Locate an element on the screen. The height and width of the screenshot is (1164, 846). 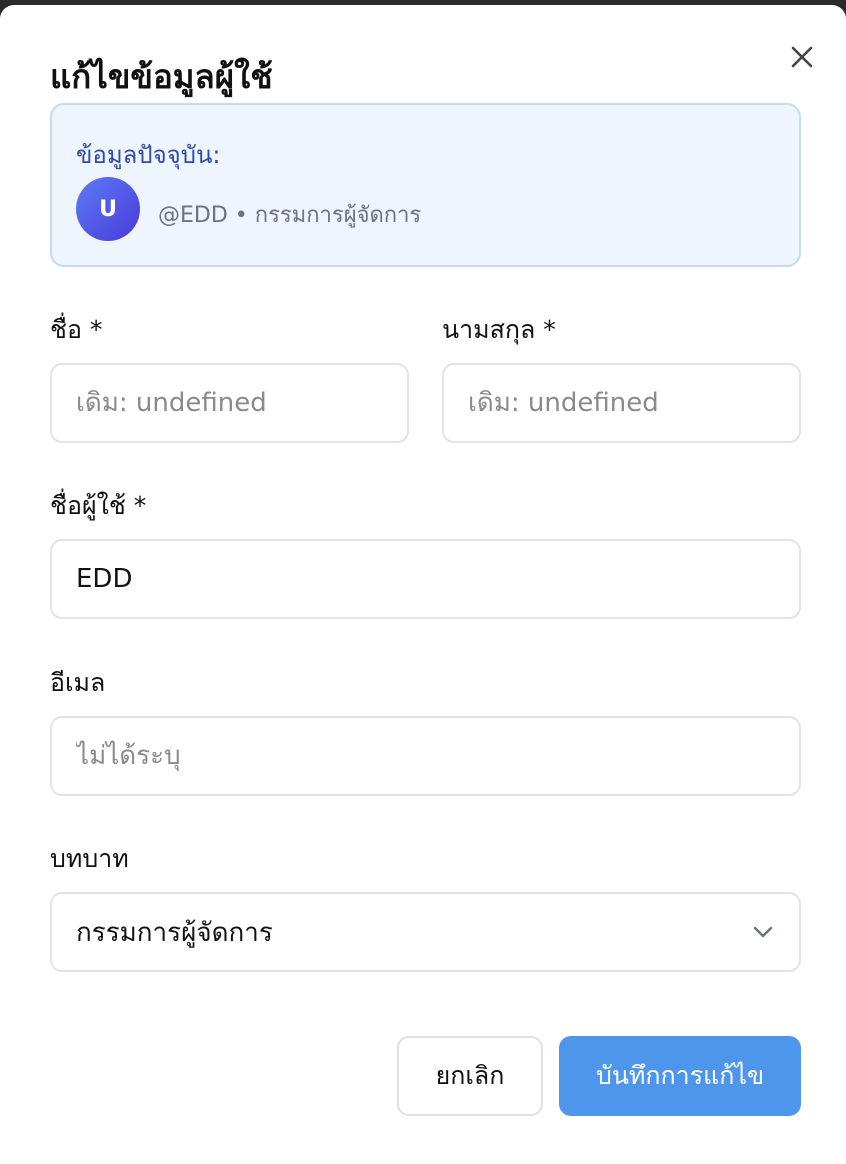
cancel-button: ยกเลิก is located at coordinates (470, 1076).